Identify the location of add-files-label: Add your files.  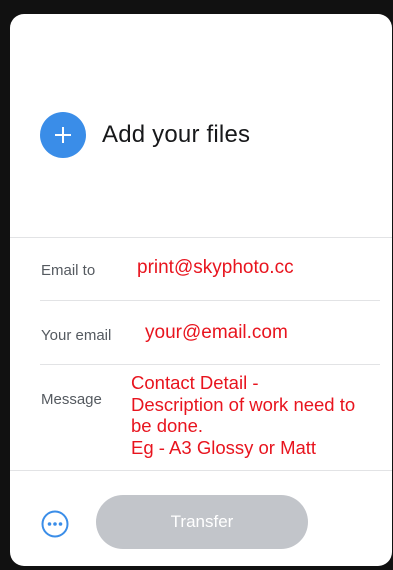
(176, 134).